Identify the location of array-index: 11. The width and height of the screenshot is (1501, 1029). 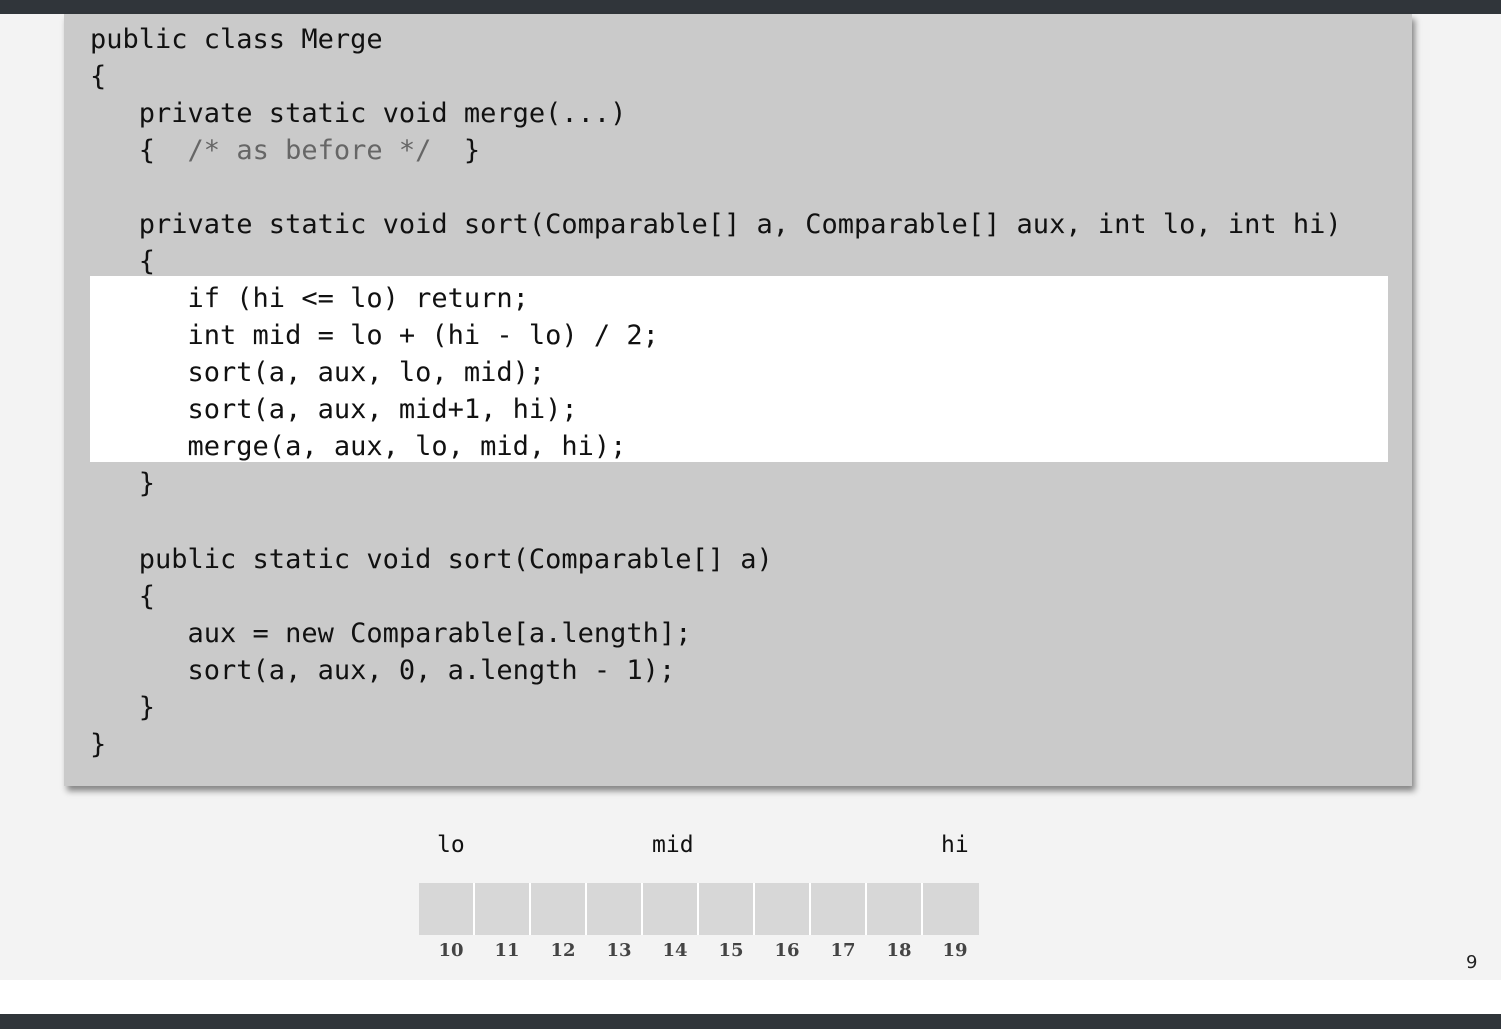
(507, 950).